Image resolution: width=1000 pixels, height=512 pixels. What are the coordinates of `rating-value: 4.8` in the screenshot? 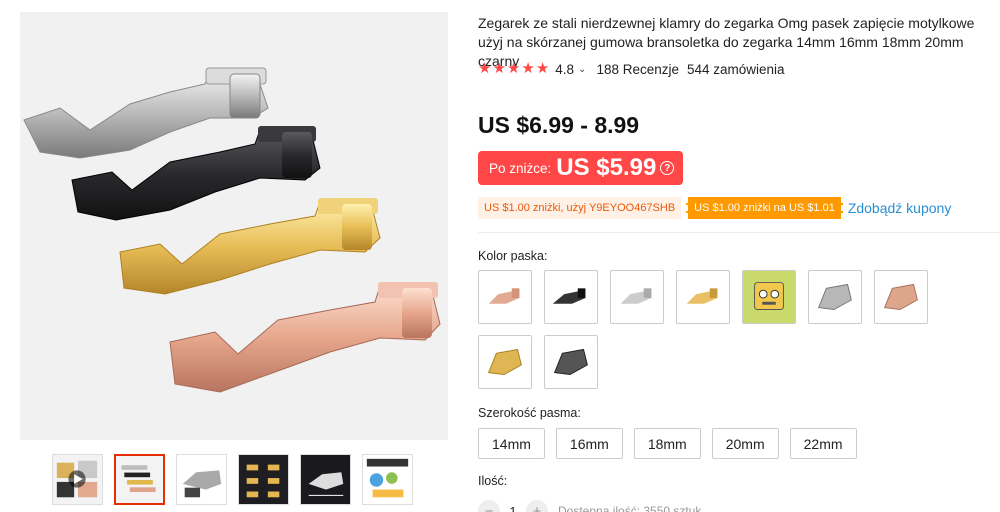 It's located at (565, 69).